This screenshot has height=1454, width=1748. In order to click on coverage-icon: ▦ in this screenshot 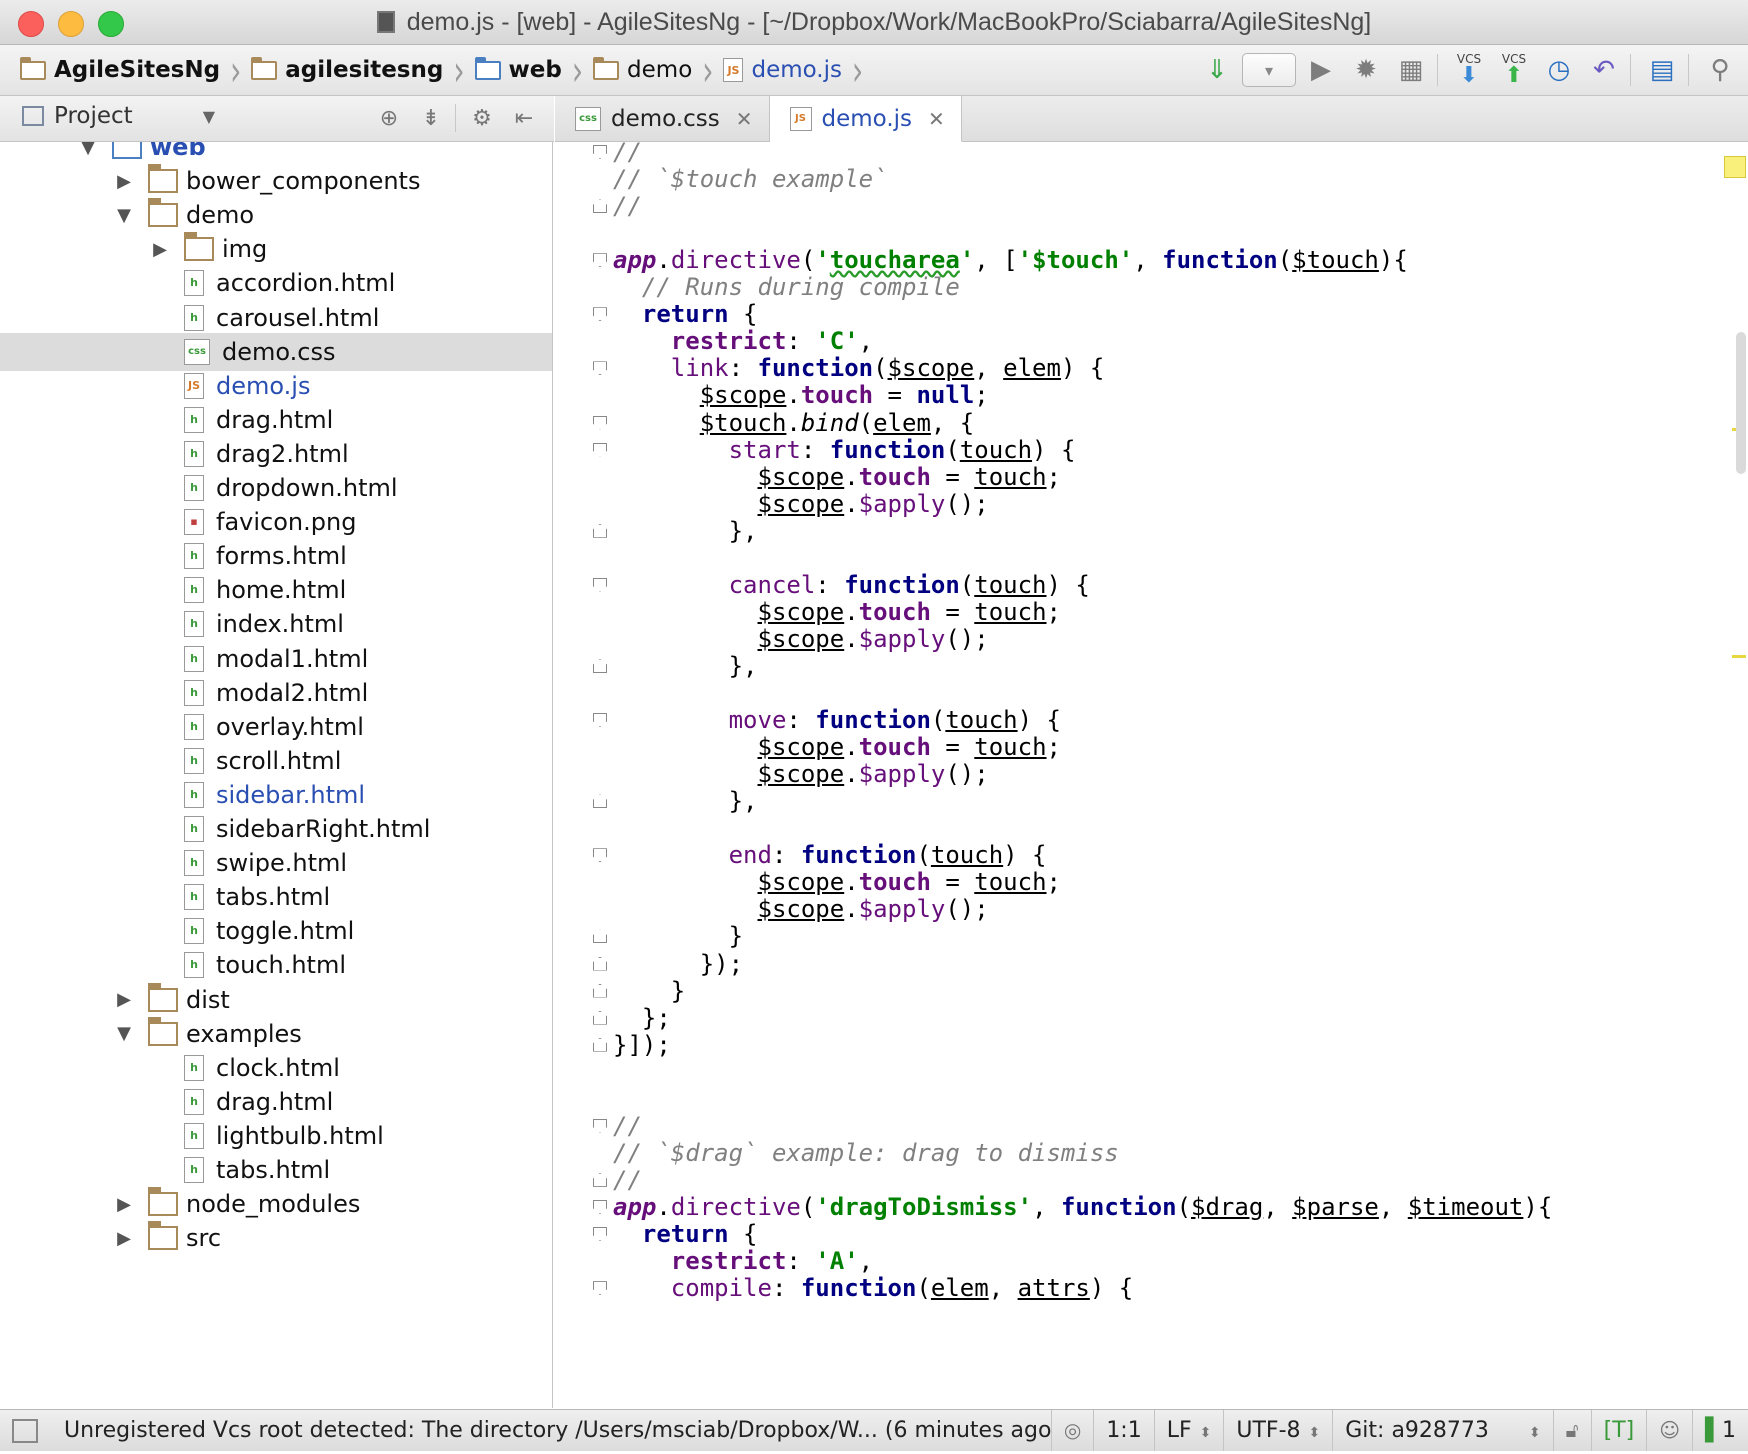, I will do `click(1411, 70)`.